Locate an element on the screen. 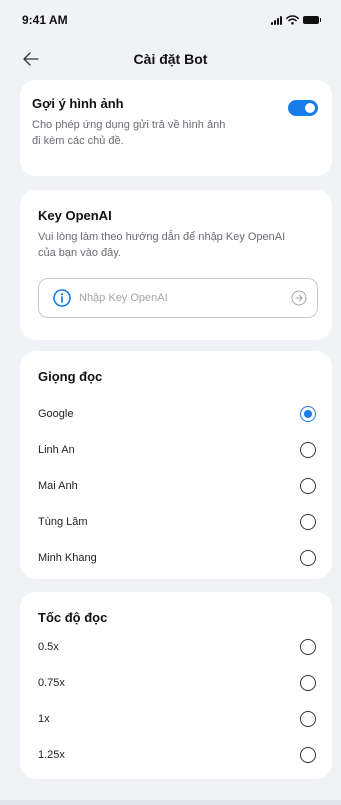 The width and height of the screenshot is (341, 805). status-bar: 9:41 AM is located at coordinates (170, 20).